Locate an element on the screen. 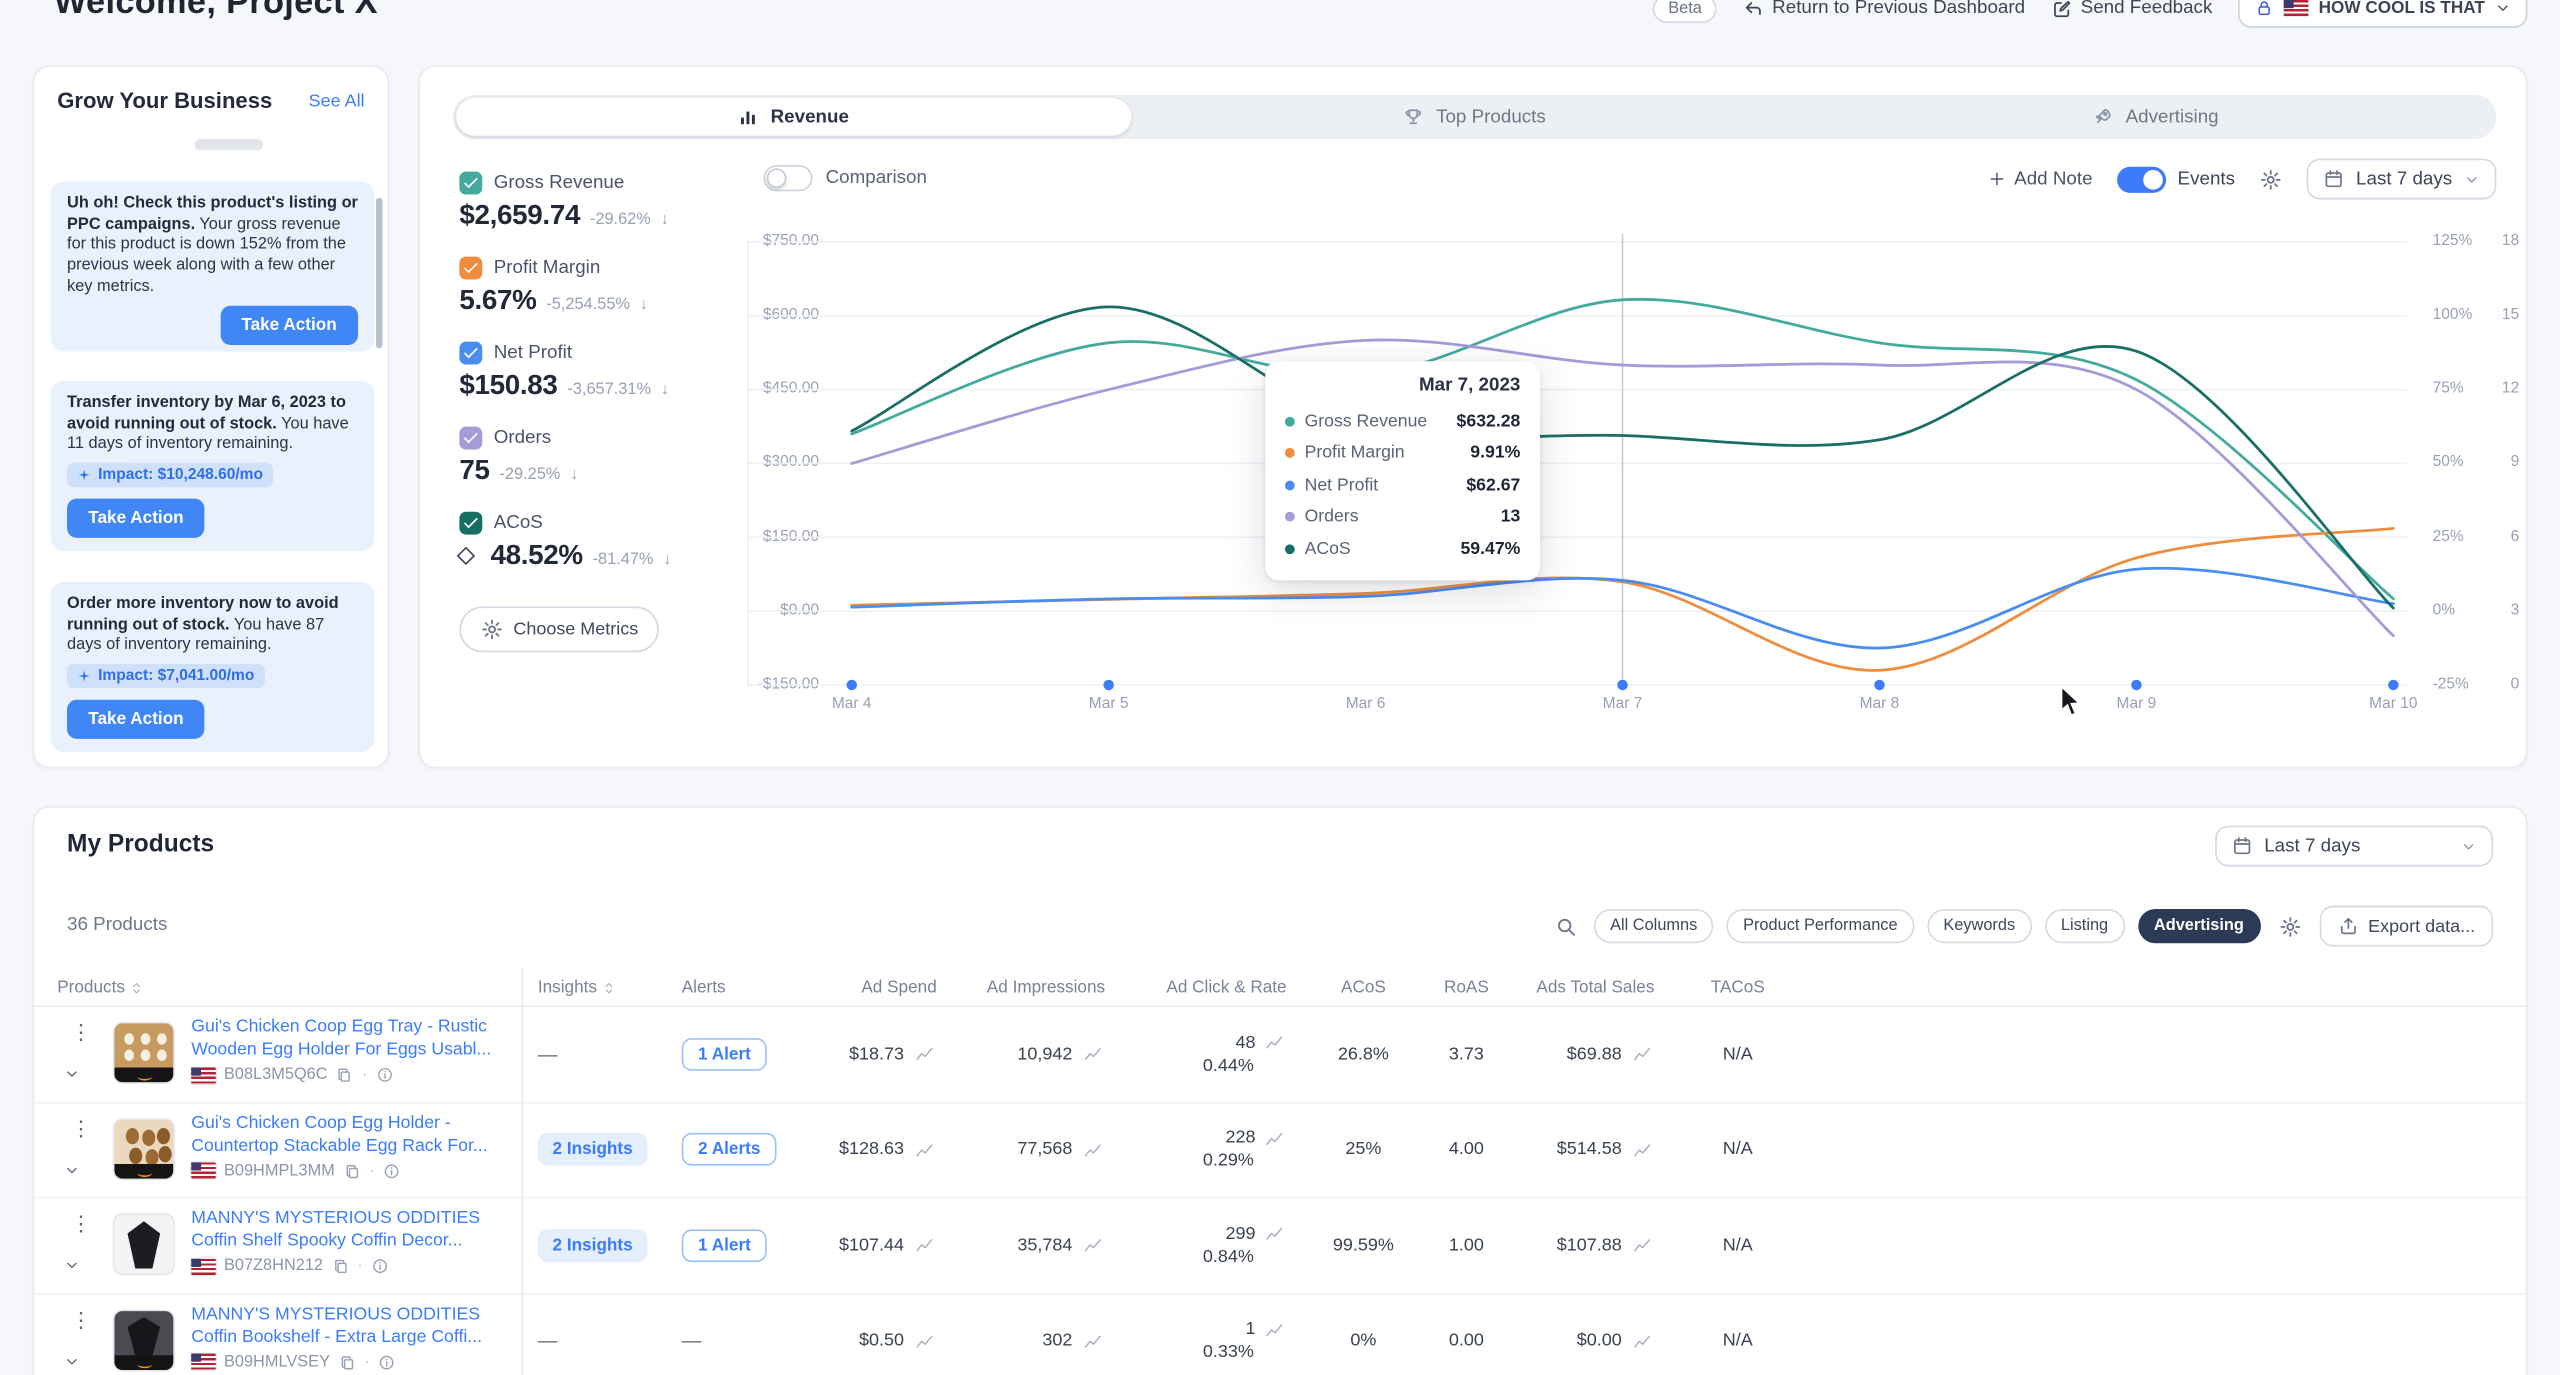  filter-chip-product-performance: Product Performance is located at coordinates (1820, 926).